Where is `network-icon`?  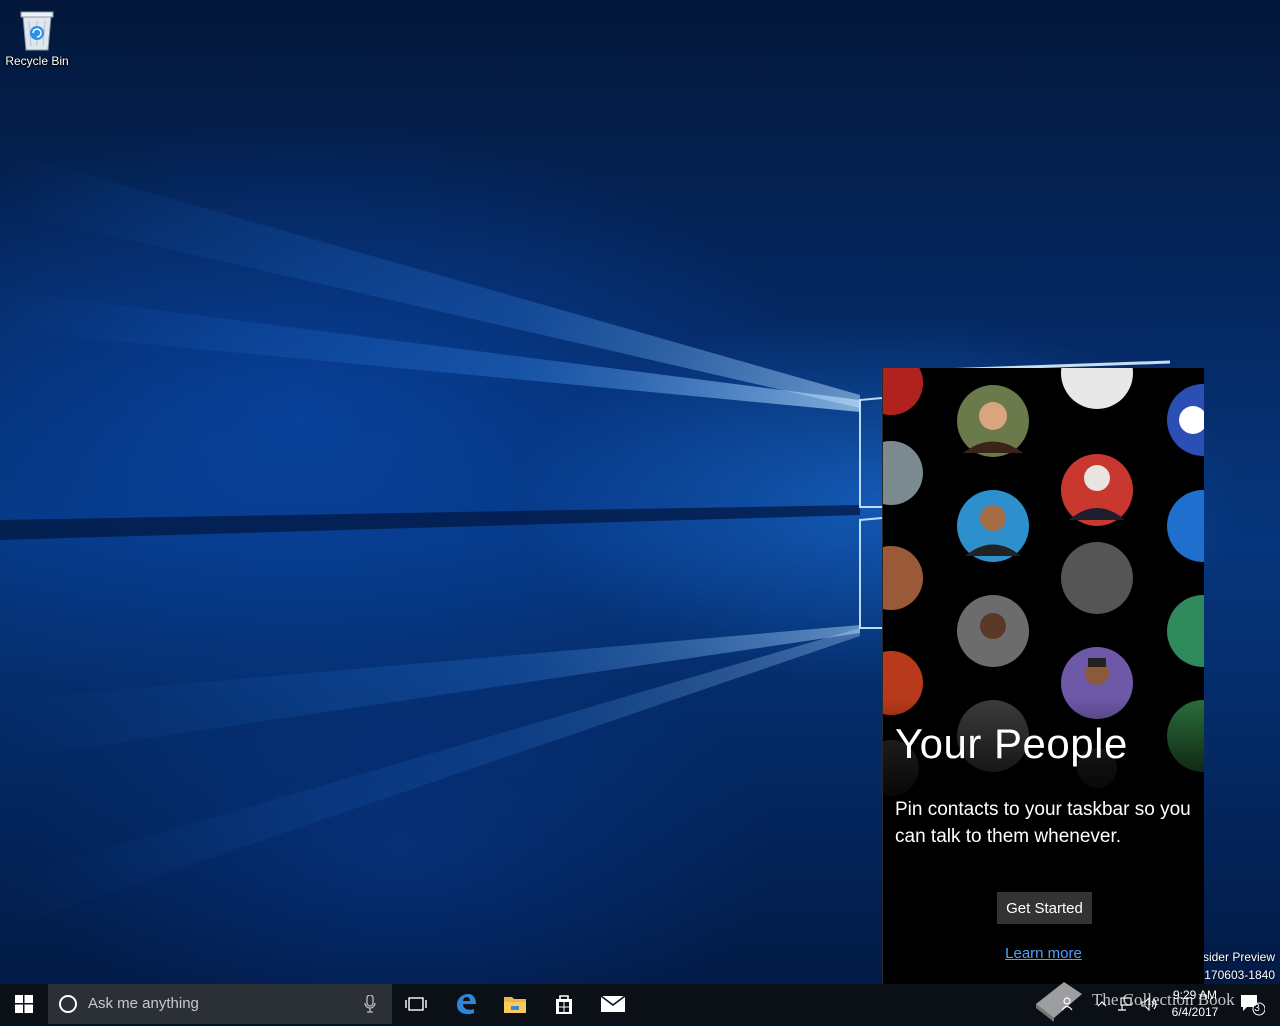 network-icon is located at coordinates (1125, 1004).